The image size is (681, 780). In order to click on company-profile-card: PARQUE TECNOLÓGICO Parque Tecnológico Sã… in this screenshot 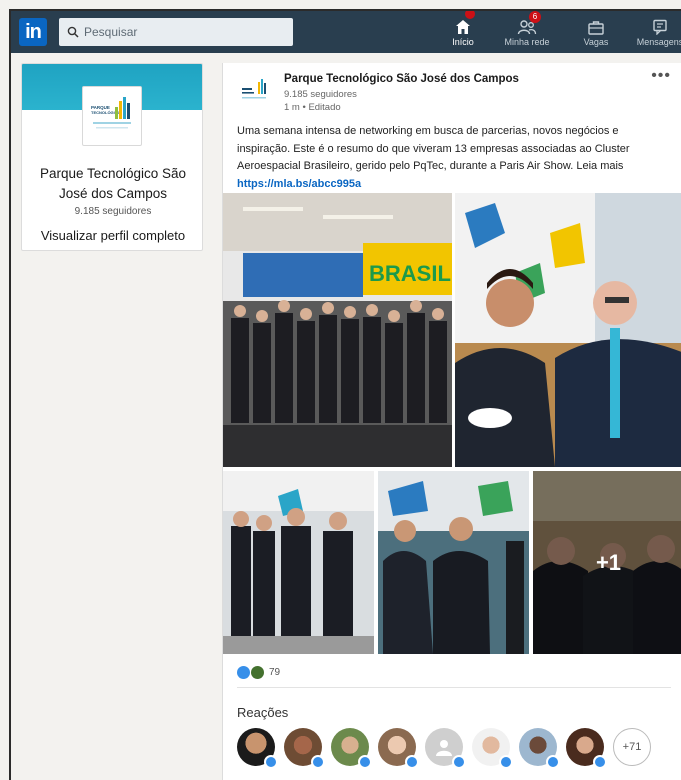, I will do `click(112, 157)`.